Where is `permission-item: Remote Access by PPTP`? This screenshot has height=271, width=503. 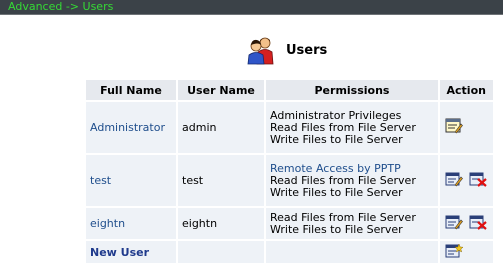 permission-item: Remote Access by PPTP is located at coordinates (352, 168).